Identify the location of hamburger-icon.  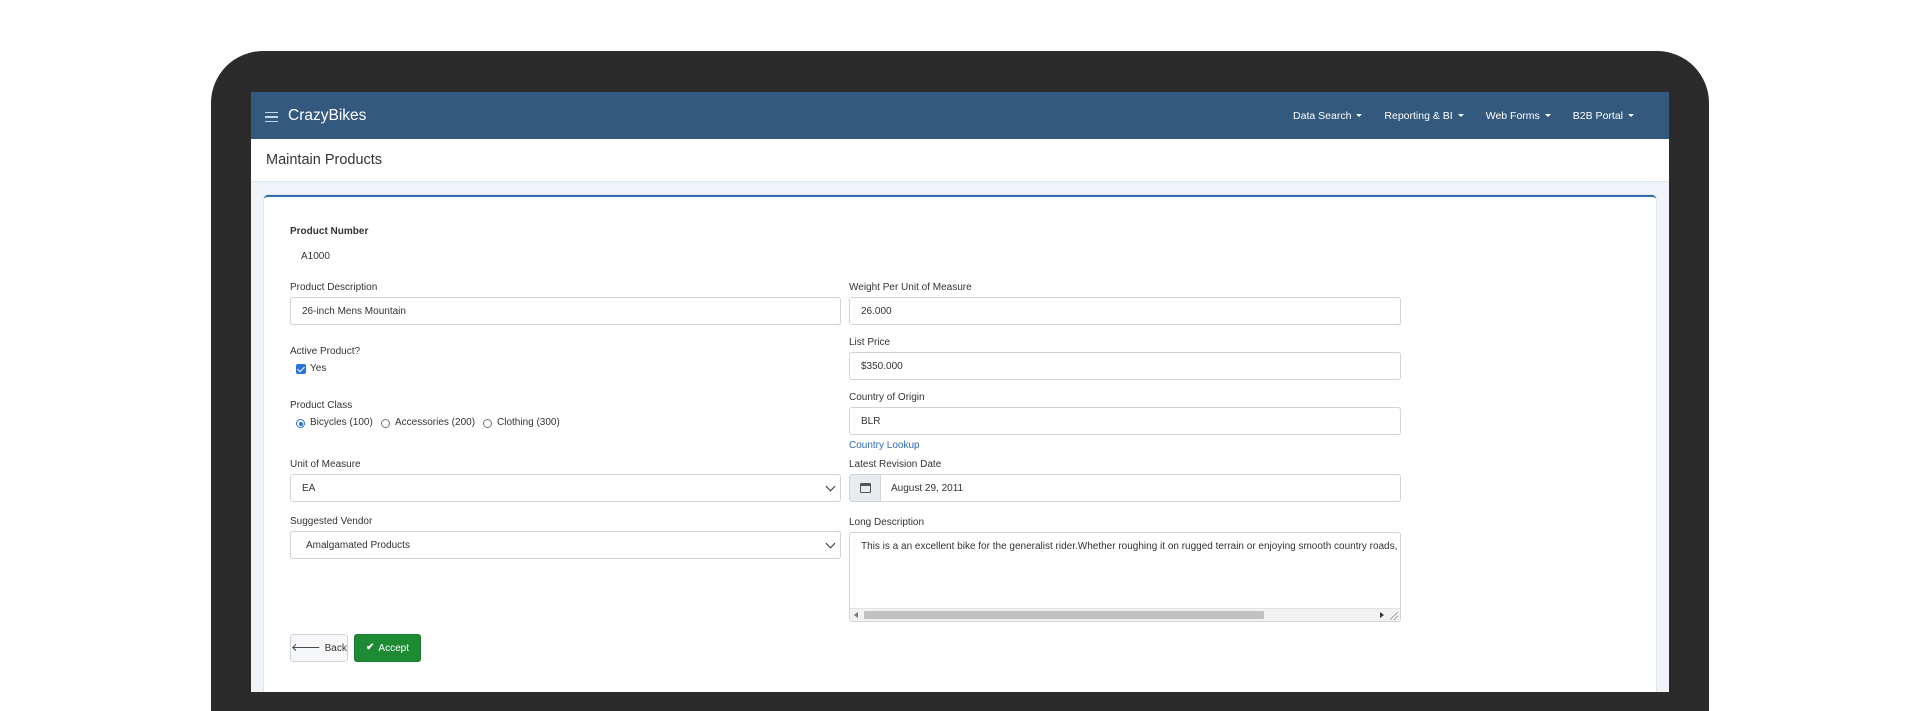
(271, 117).